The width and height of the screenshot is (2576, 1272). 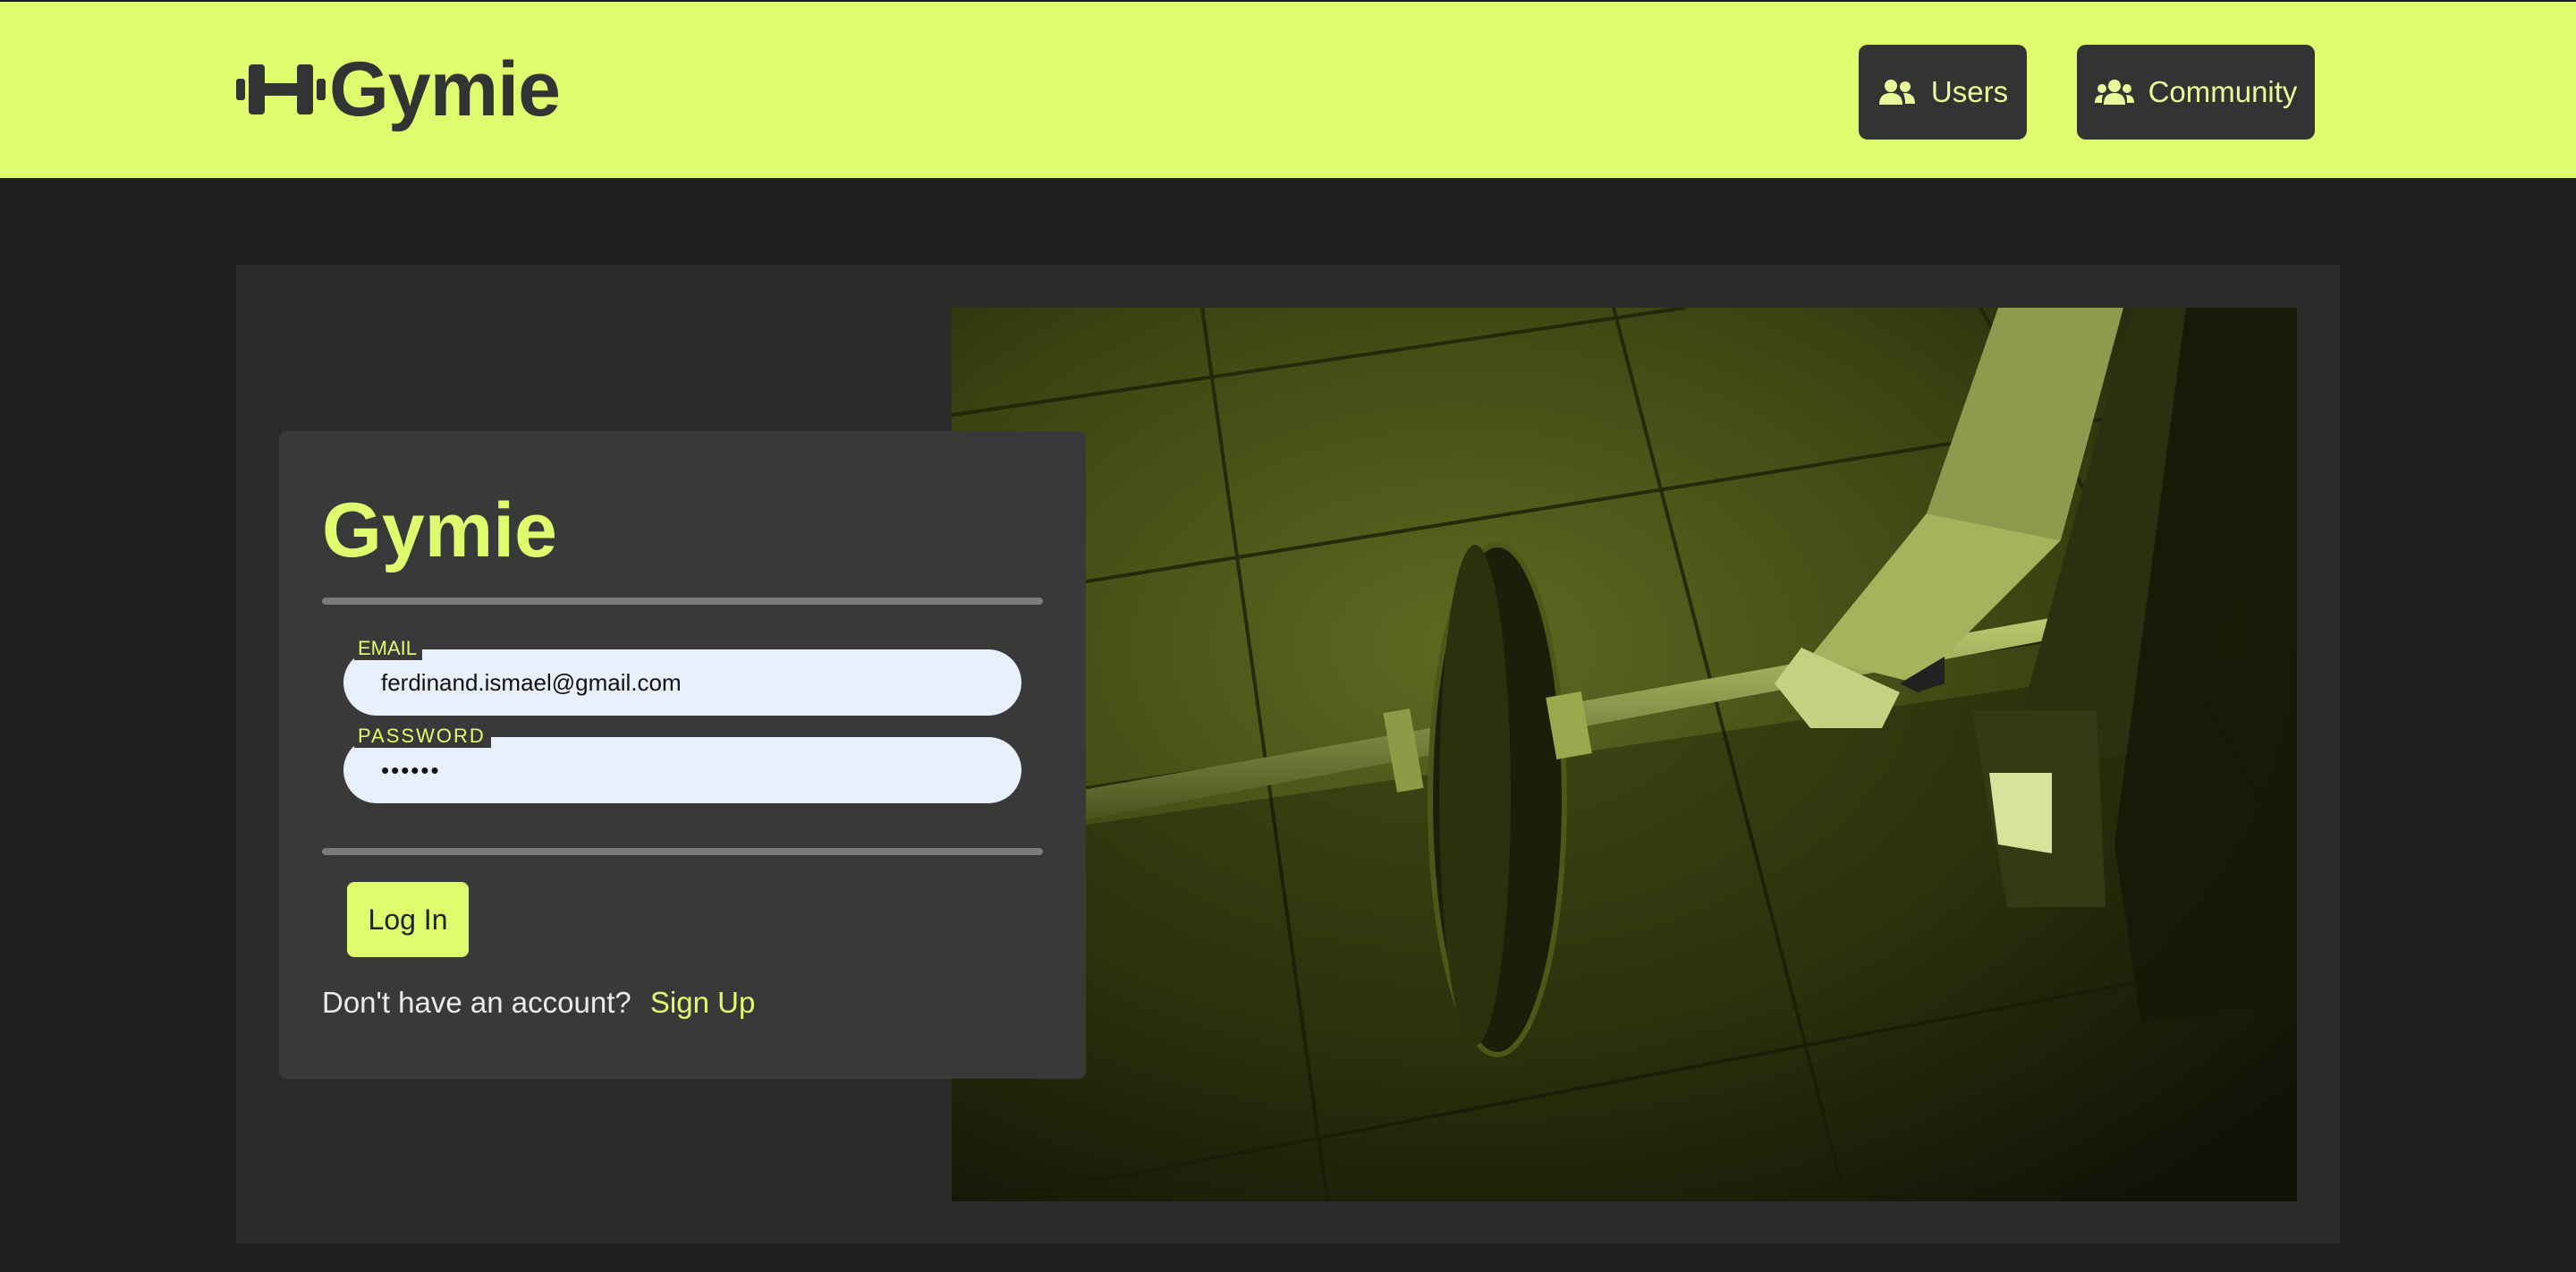 I want to click on brand-logo: Gymie, so click(x=398, y=89).